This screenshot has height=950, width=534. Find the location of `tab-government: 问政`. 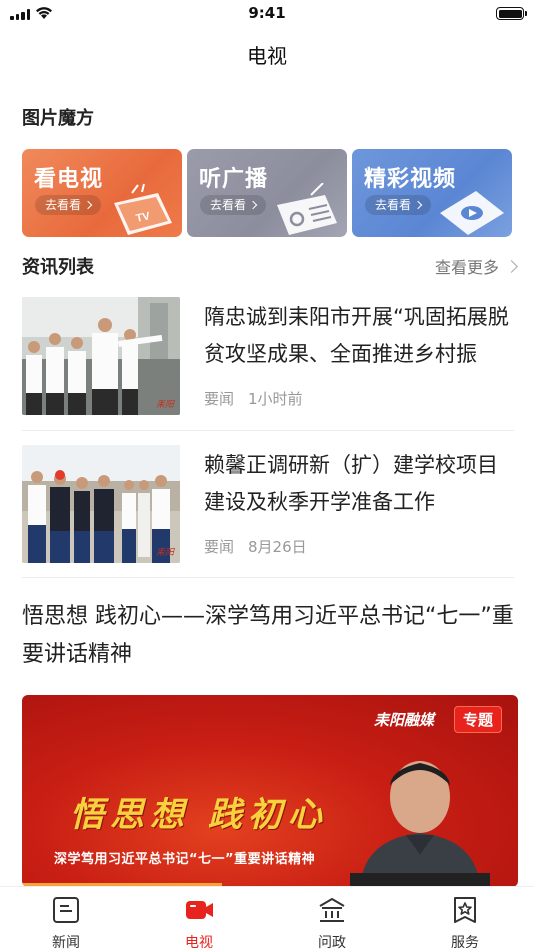

tab-government: 问政 is located at coordinates (332, 922).